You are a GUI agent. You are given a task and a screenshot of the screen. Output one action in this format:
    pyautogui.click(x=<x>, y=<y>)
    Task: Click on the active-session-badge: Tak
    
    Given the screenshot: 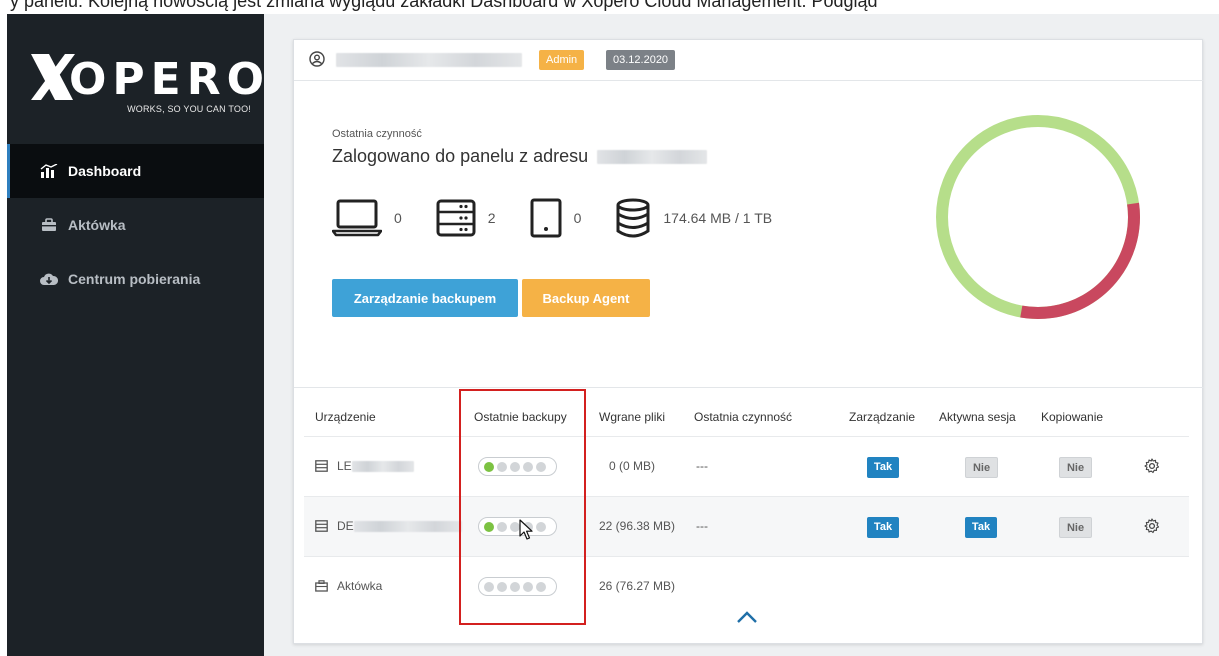 What is the action you would take?
    pyautogui.click(x=981, y=527)
    